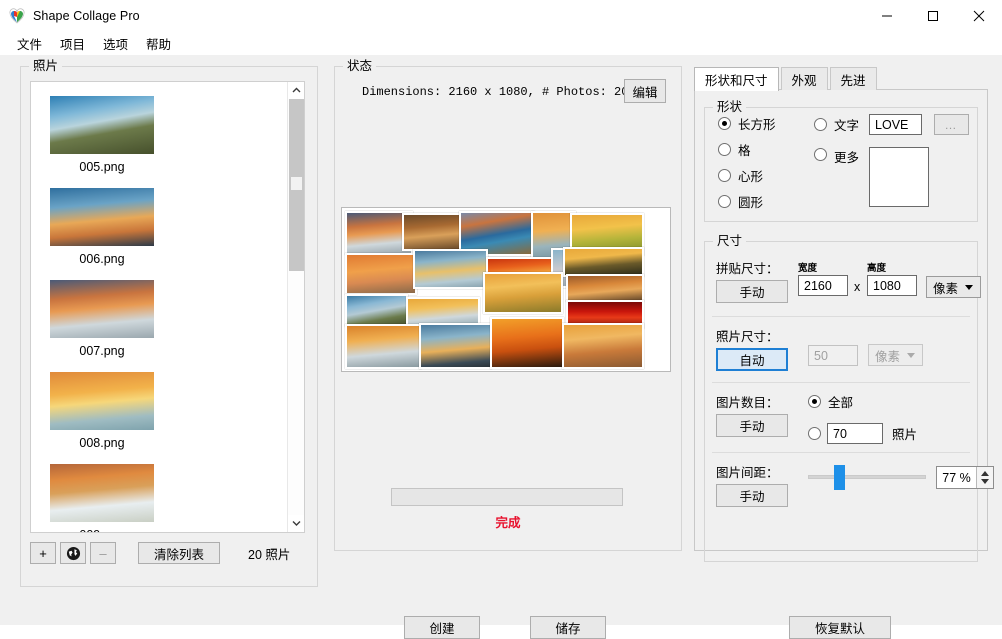  I want to click on radio-circle-icon, so click(724, 201).